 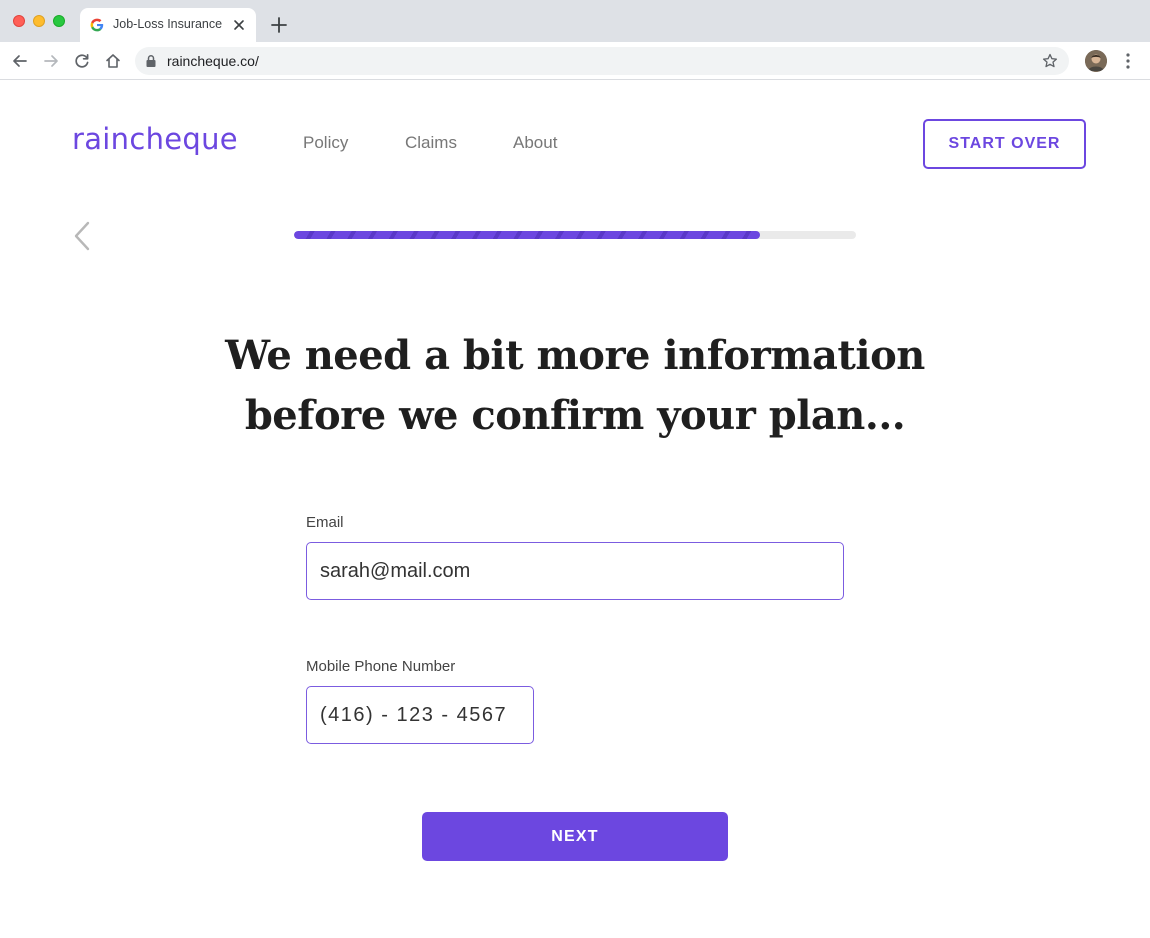 I want to click on window-close-button, so click(x=19, y=21).